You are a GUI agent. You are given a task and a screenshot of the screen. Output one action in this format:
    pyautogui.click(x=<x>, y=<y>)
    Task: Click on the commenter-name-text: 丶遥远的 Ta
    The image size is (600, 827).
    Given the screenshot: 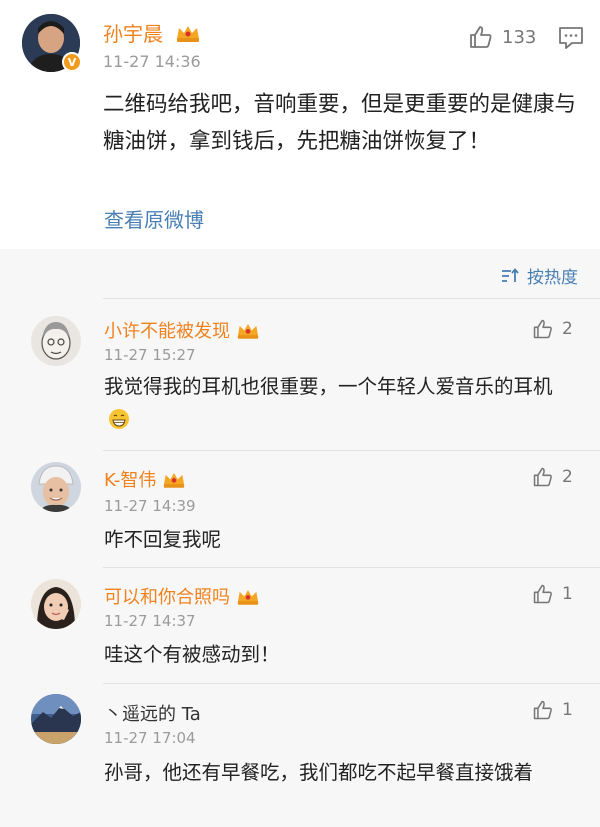 What is the action you would take?
    pyautogui.click(x=152, y=713)
    